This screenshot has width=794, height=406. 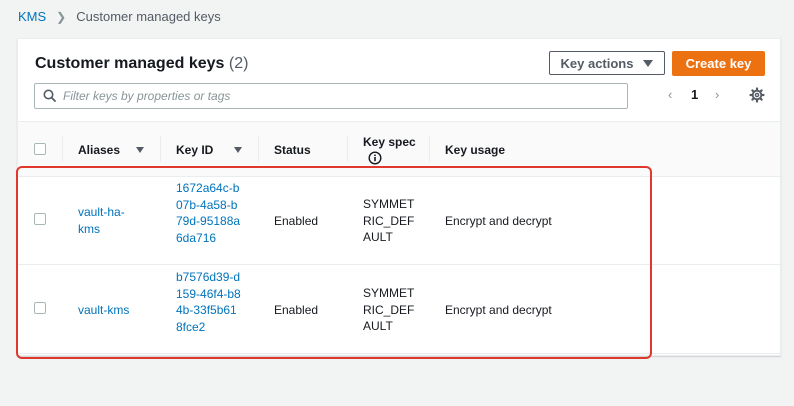 I want to click on column-header-status: Status, so click(x=292, y=150).